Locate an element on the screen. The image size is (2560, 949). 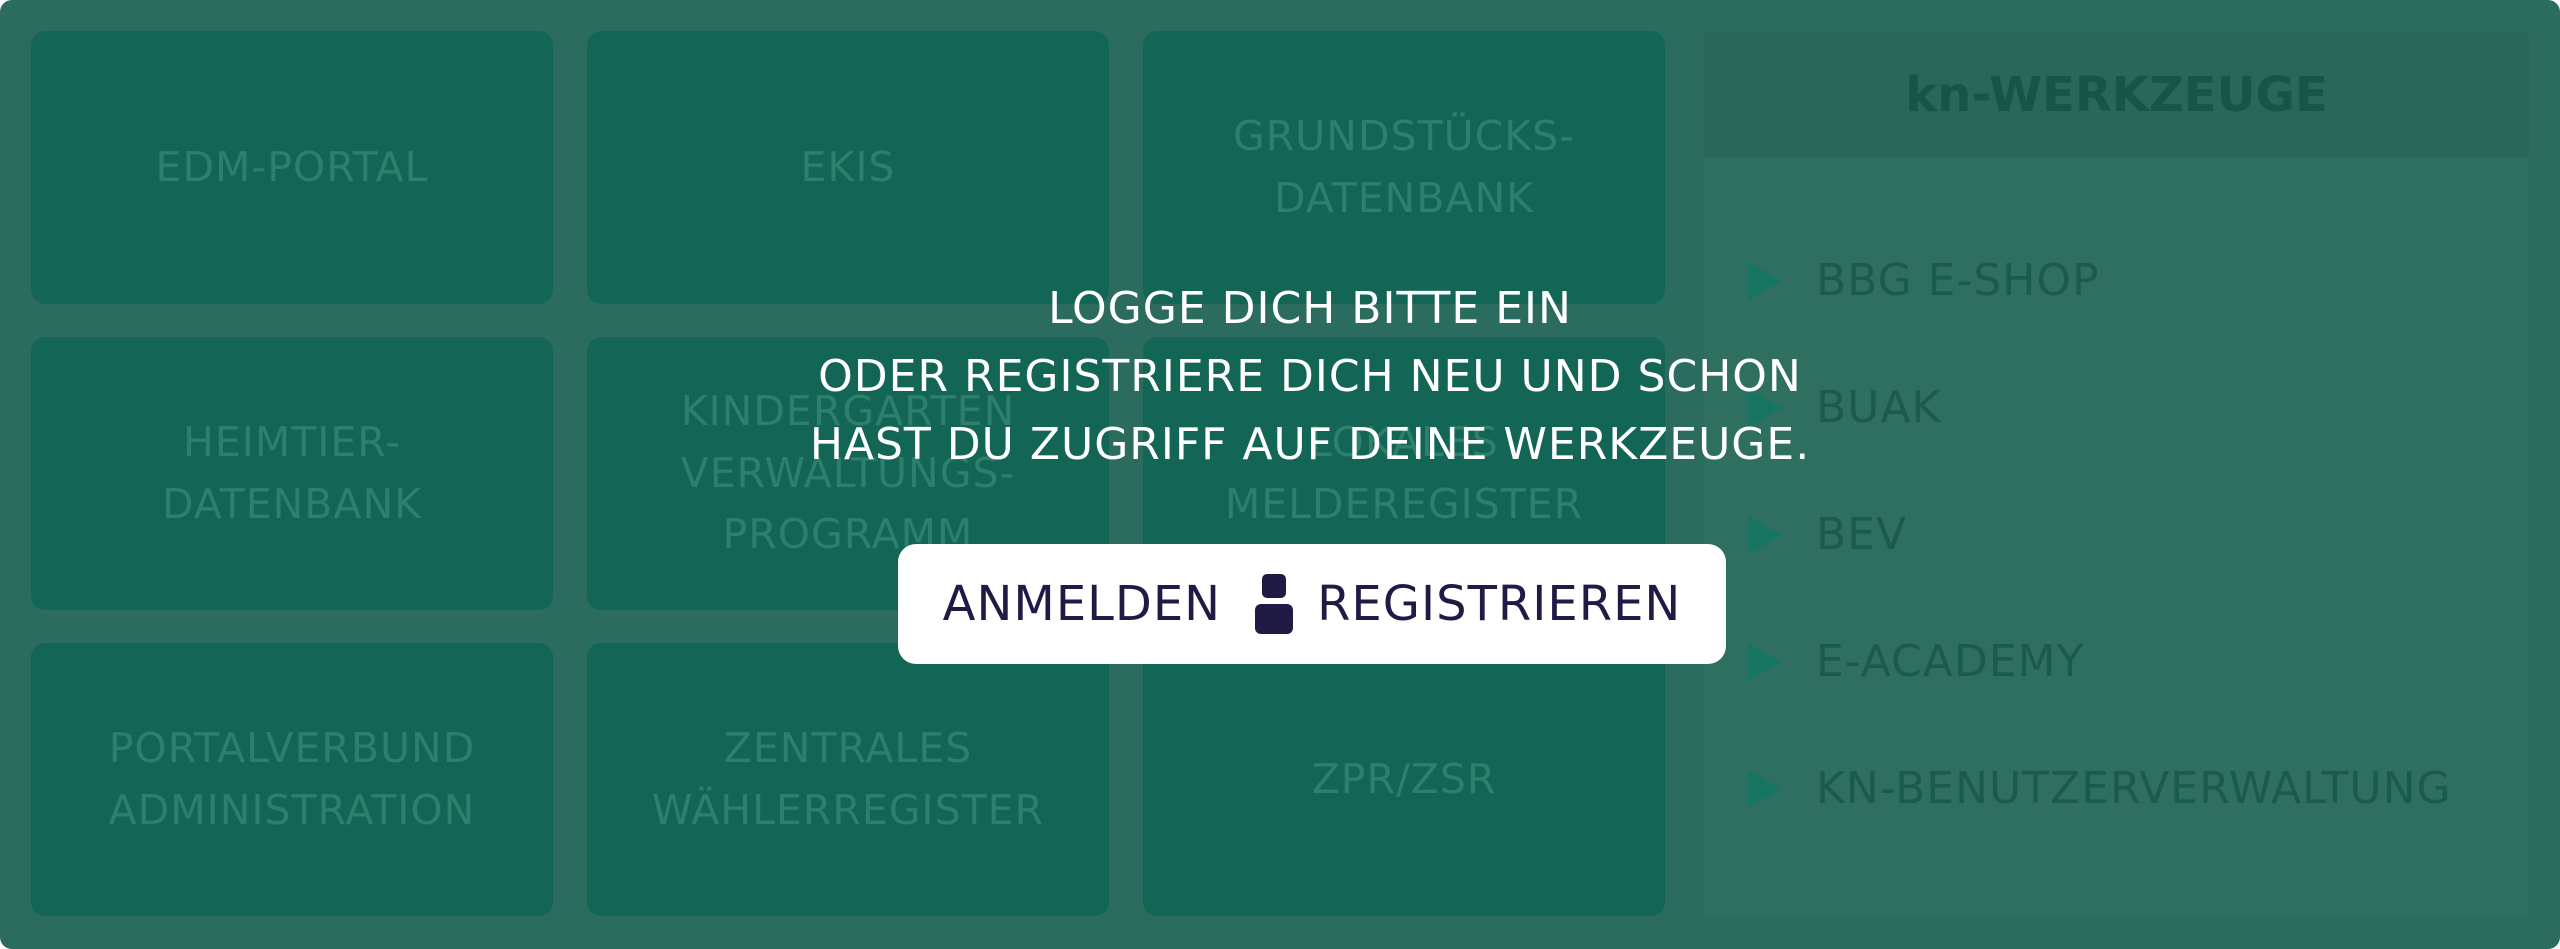
user-icon is located at coordinates (1274, 604).